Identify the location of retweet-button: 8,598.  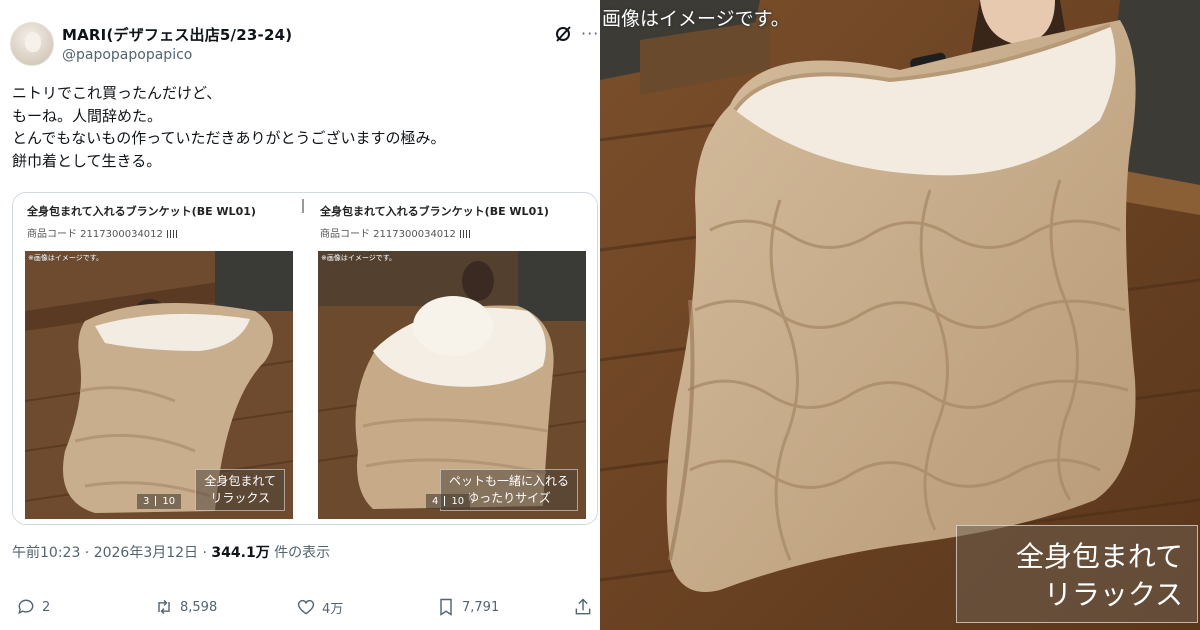
(185, 607).